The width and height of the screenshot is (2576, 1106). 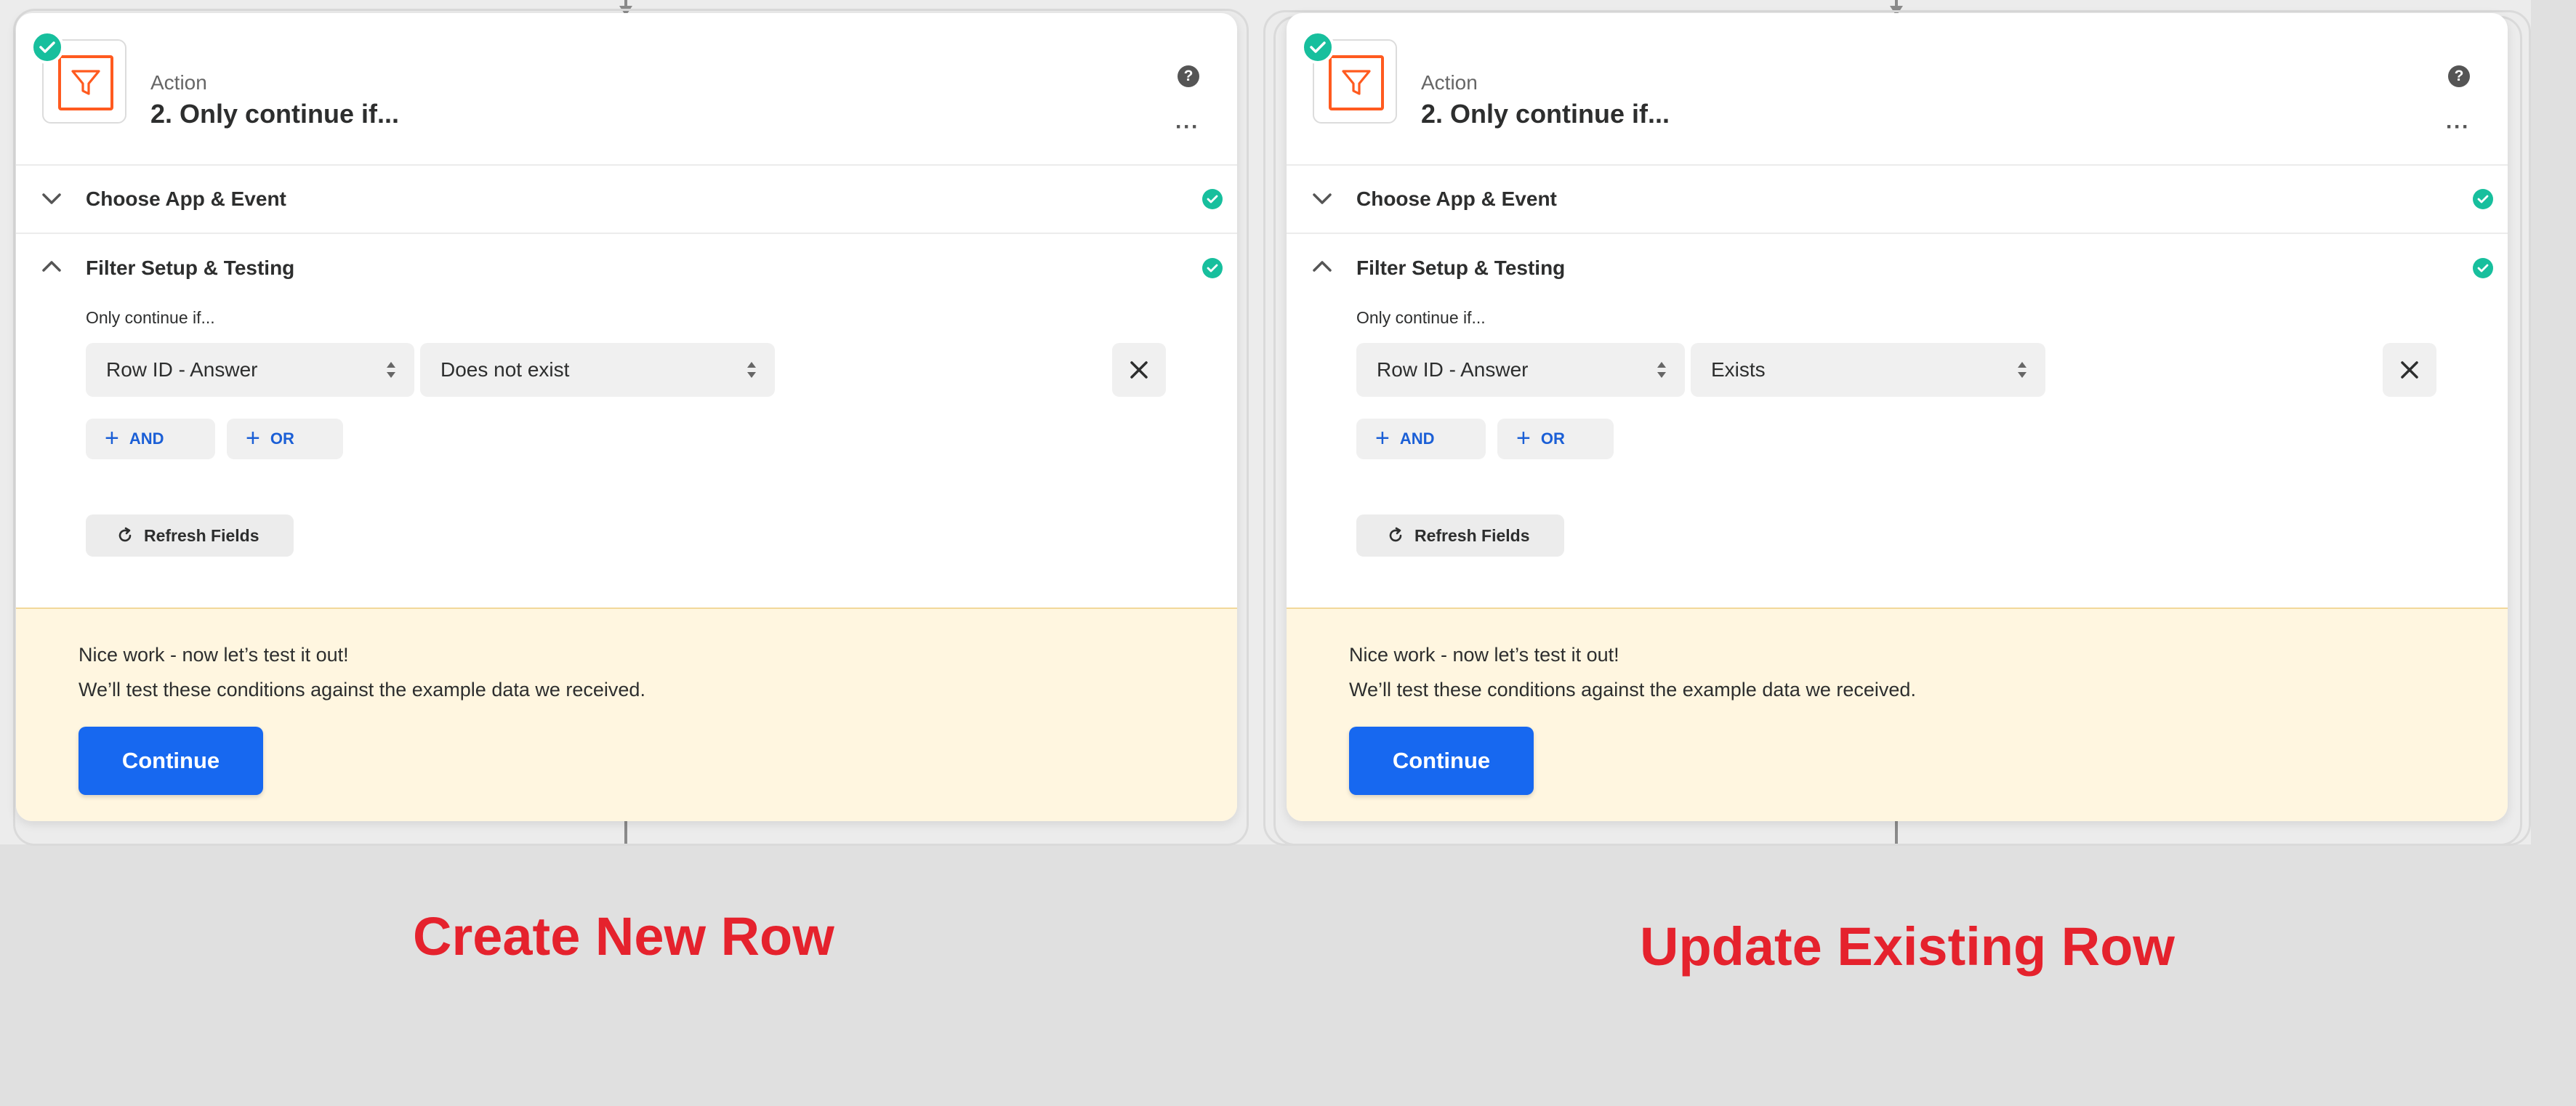 I want to click on condition-select: Does not exist, so click(x=597, y=370).